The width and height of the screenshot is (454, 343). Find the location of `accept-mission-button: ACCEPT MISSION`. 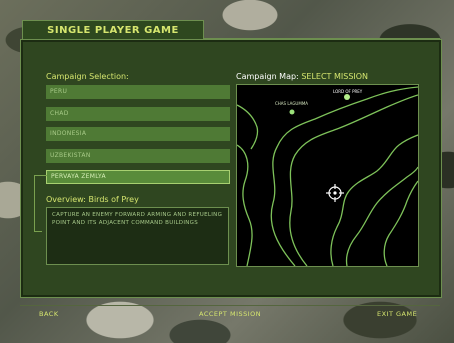

accept-mission-button: ACCEPT MISSION is located at coordinates (230, 314).